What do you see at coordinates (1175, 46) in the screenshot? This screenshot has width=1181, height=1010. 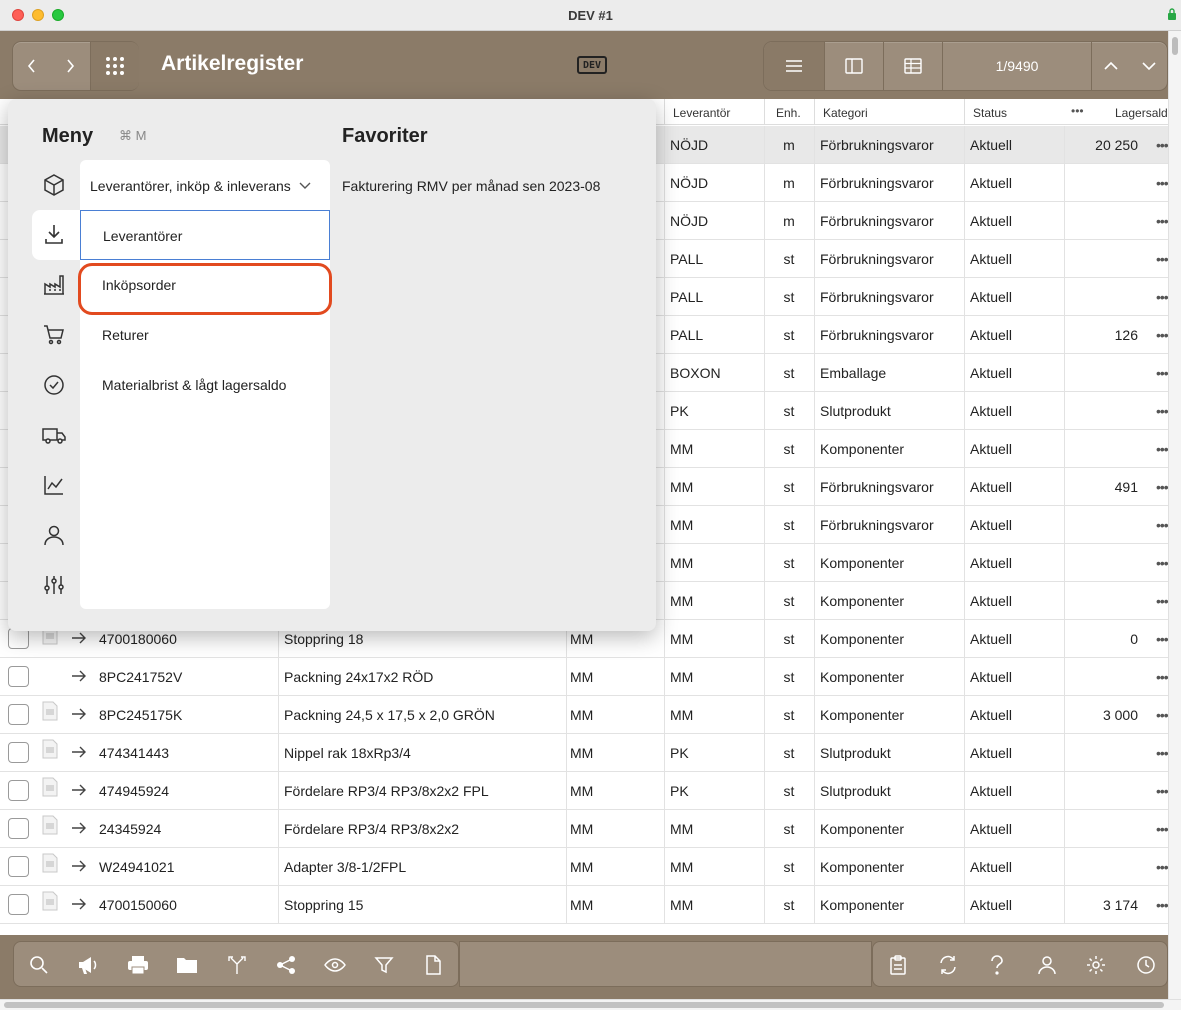 I see `vertical-scroll-thumb` at bounding box center [1175, 46].